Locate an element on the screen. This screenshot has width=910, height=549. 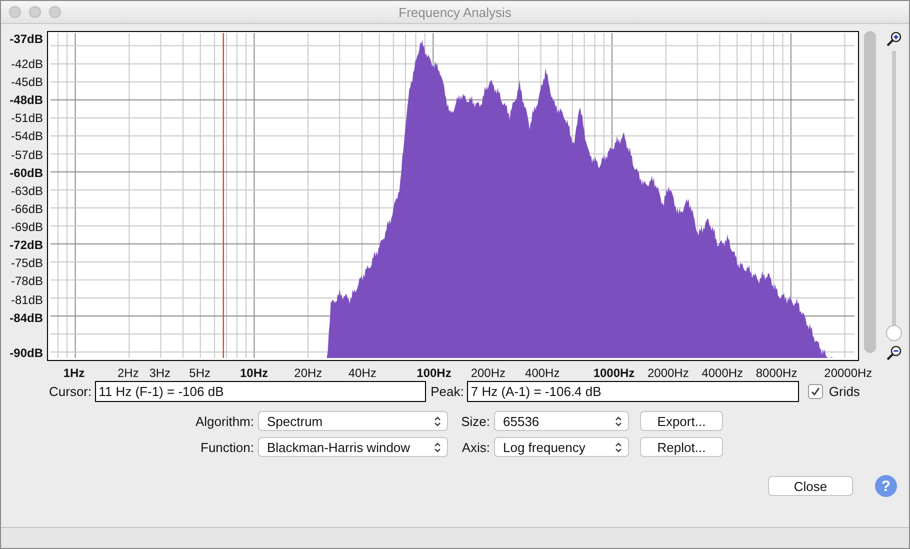
scrollbar is located at coordinates (870, 192).